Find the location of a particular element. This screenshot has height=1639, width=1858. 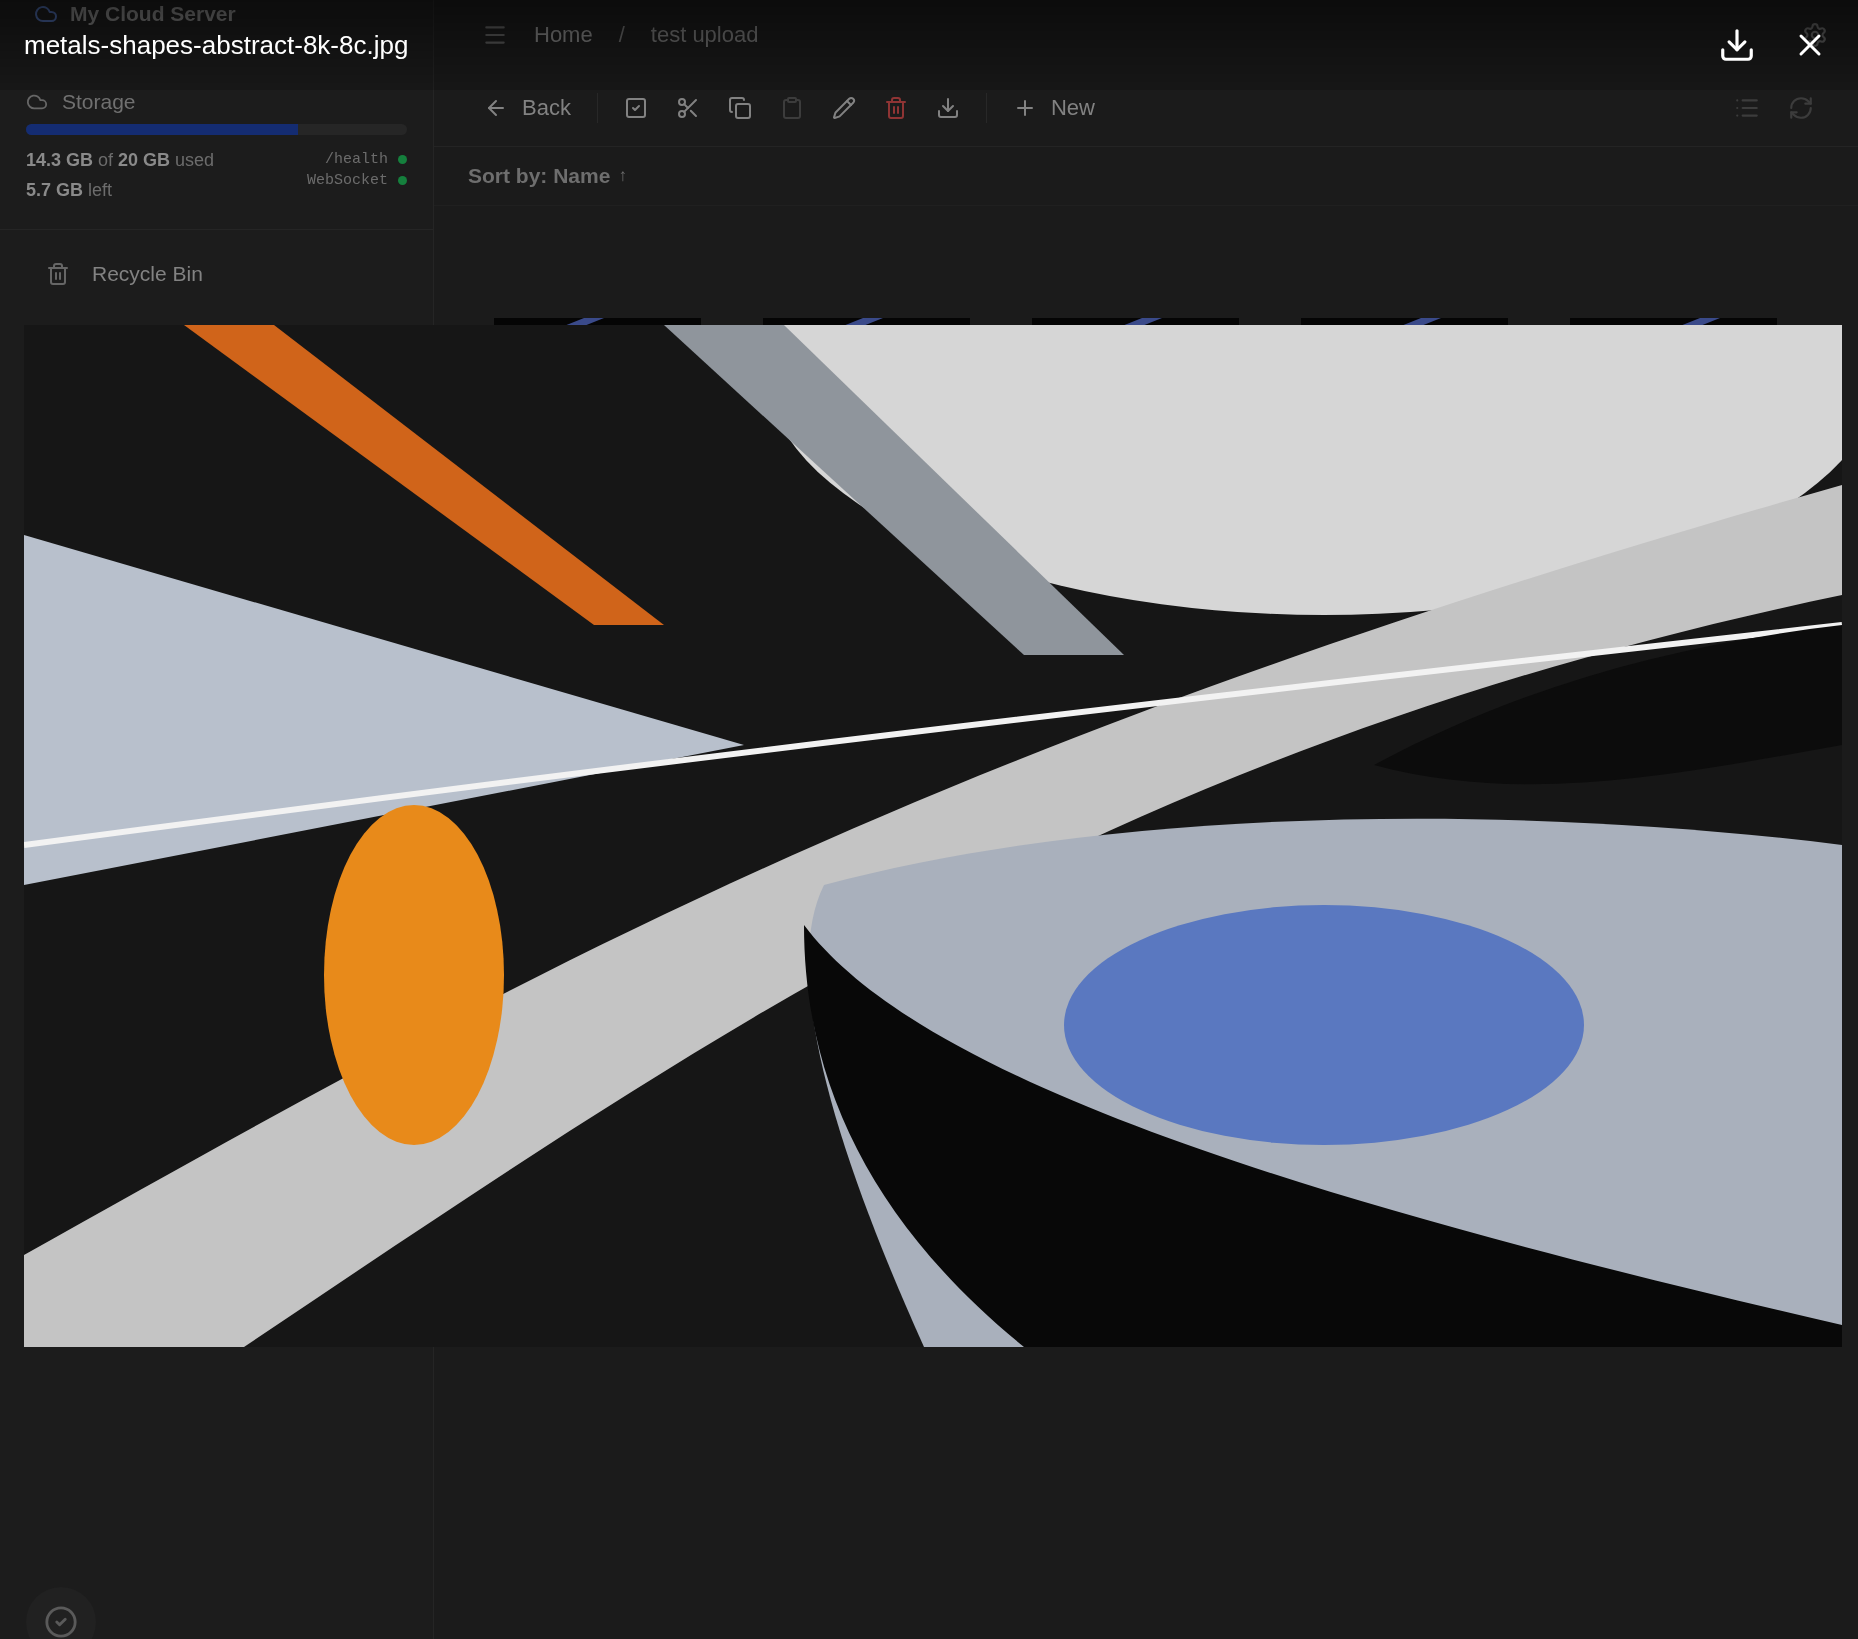

check-circle-icon is located at coordinates (61, 1622).